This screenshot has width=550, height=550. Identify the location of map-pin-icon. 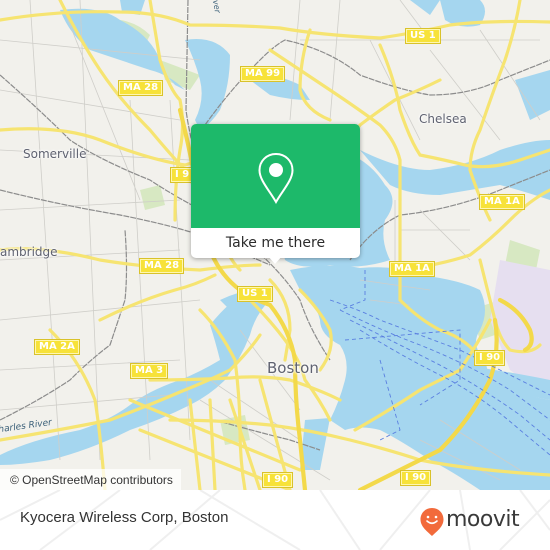
(276, 178).